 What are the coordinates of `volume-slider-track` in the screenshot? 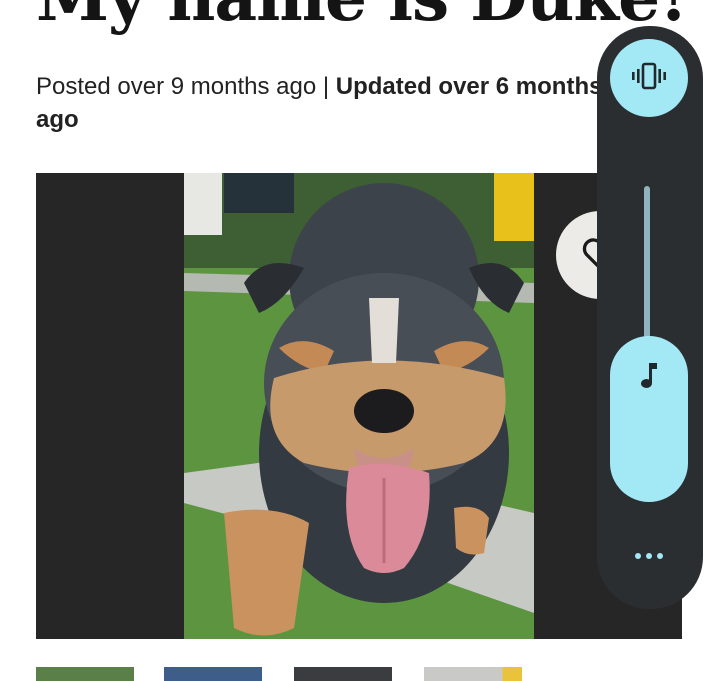 It's located at (647, 272).